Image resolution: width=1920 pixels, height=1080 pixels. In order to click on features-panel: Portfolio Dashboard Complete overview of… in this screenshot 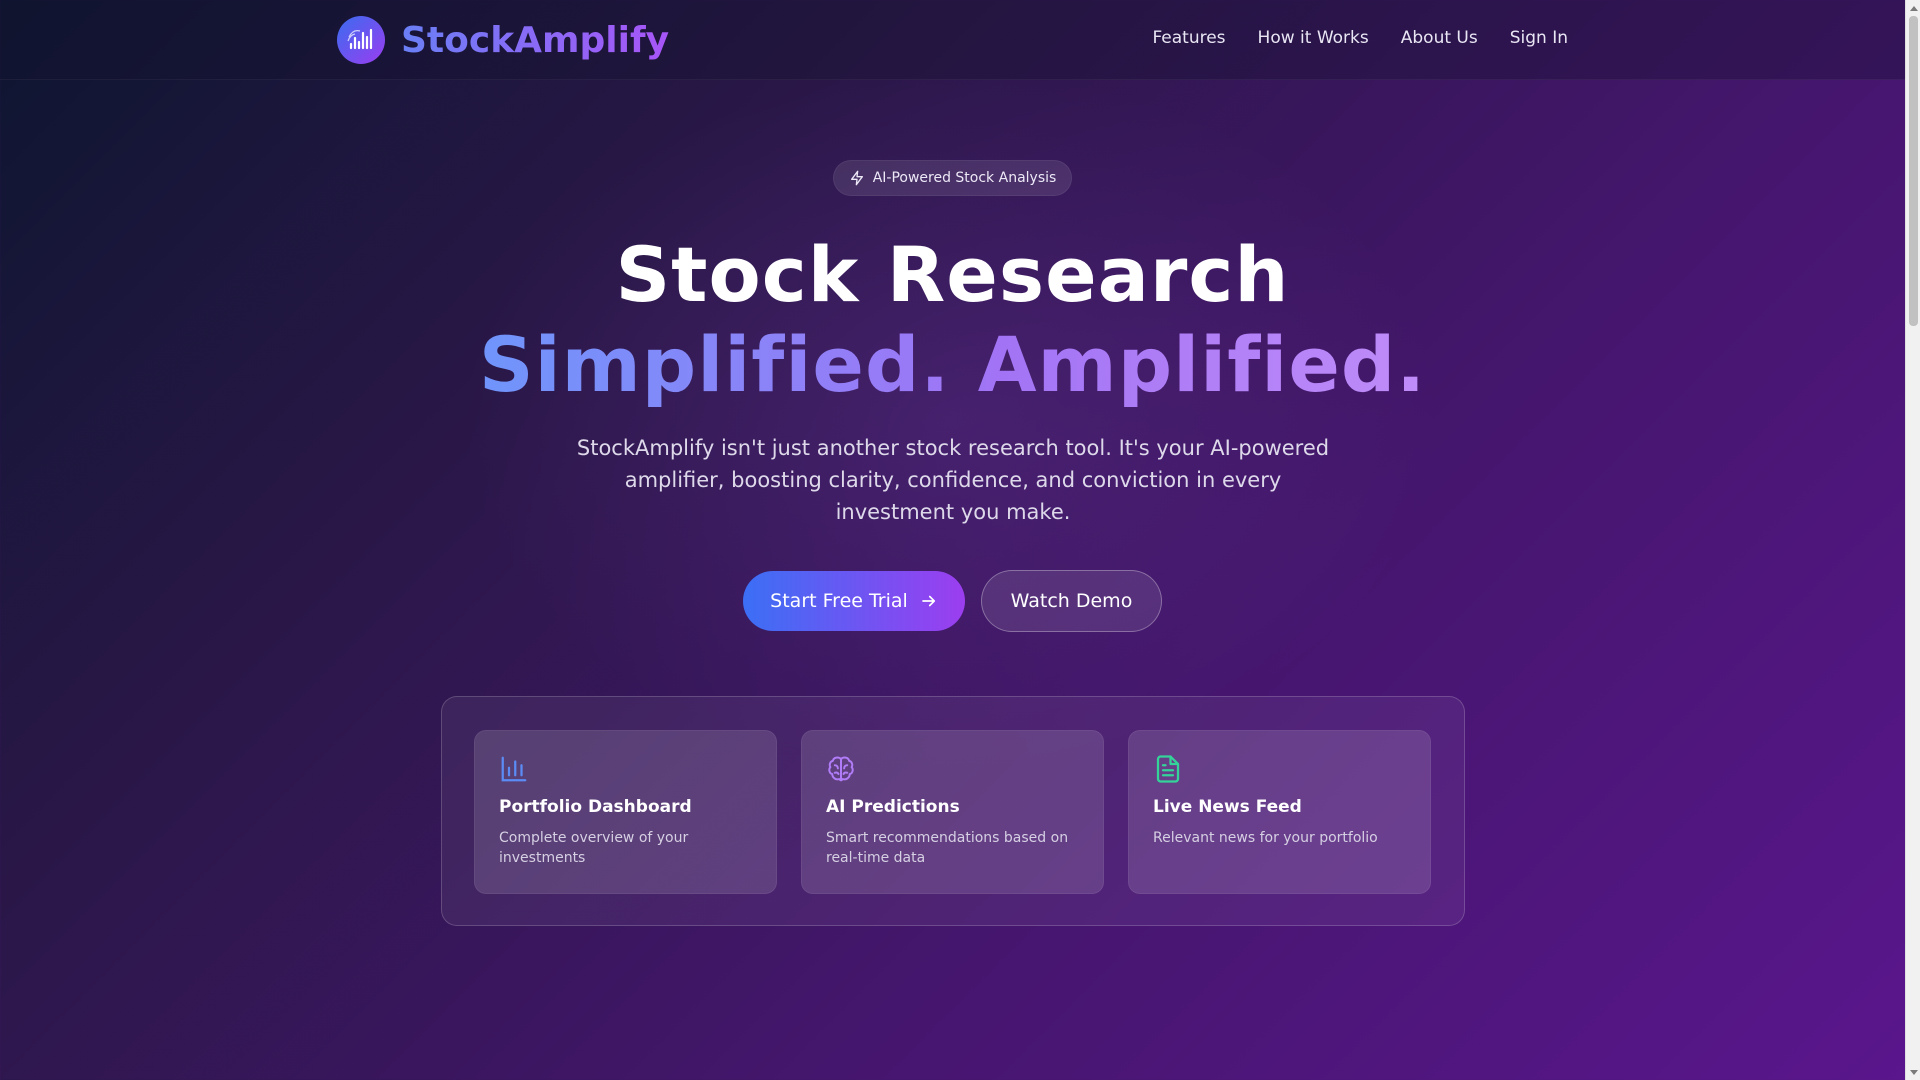, I will do `click(953, 811)`.